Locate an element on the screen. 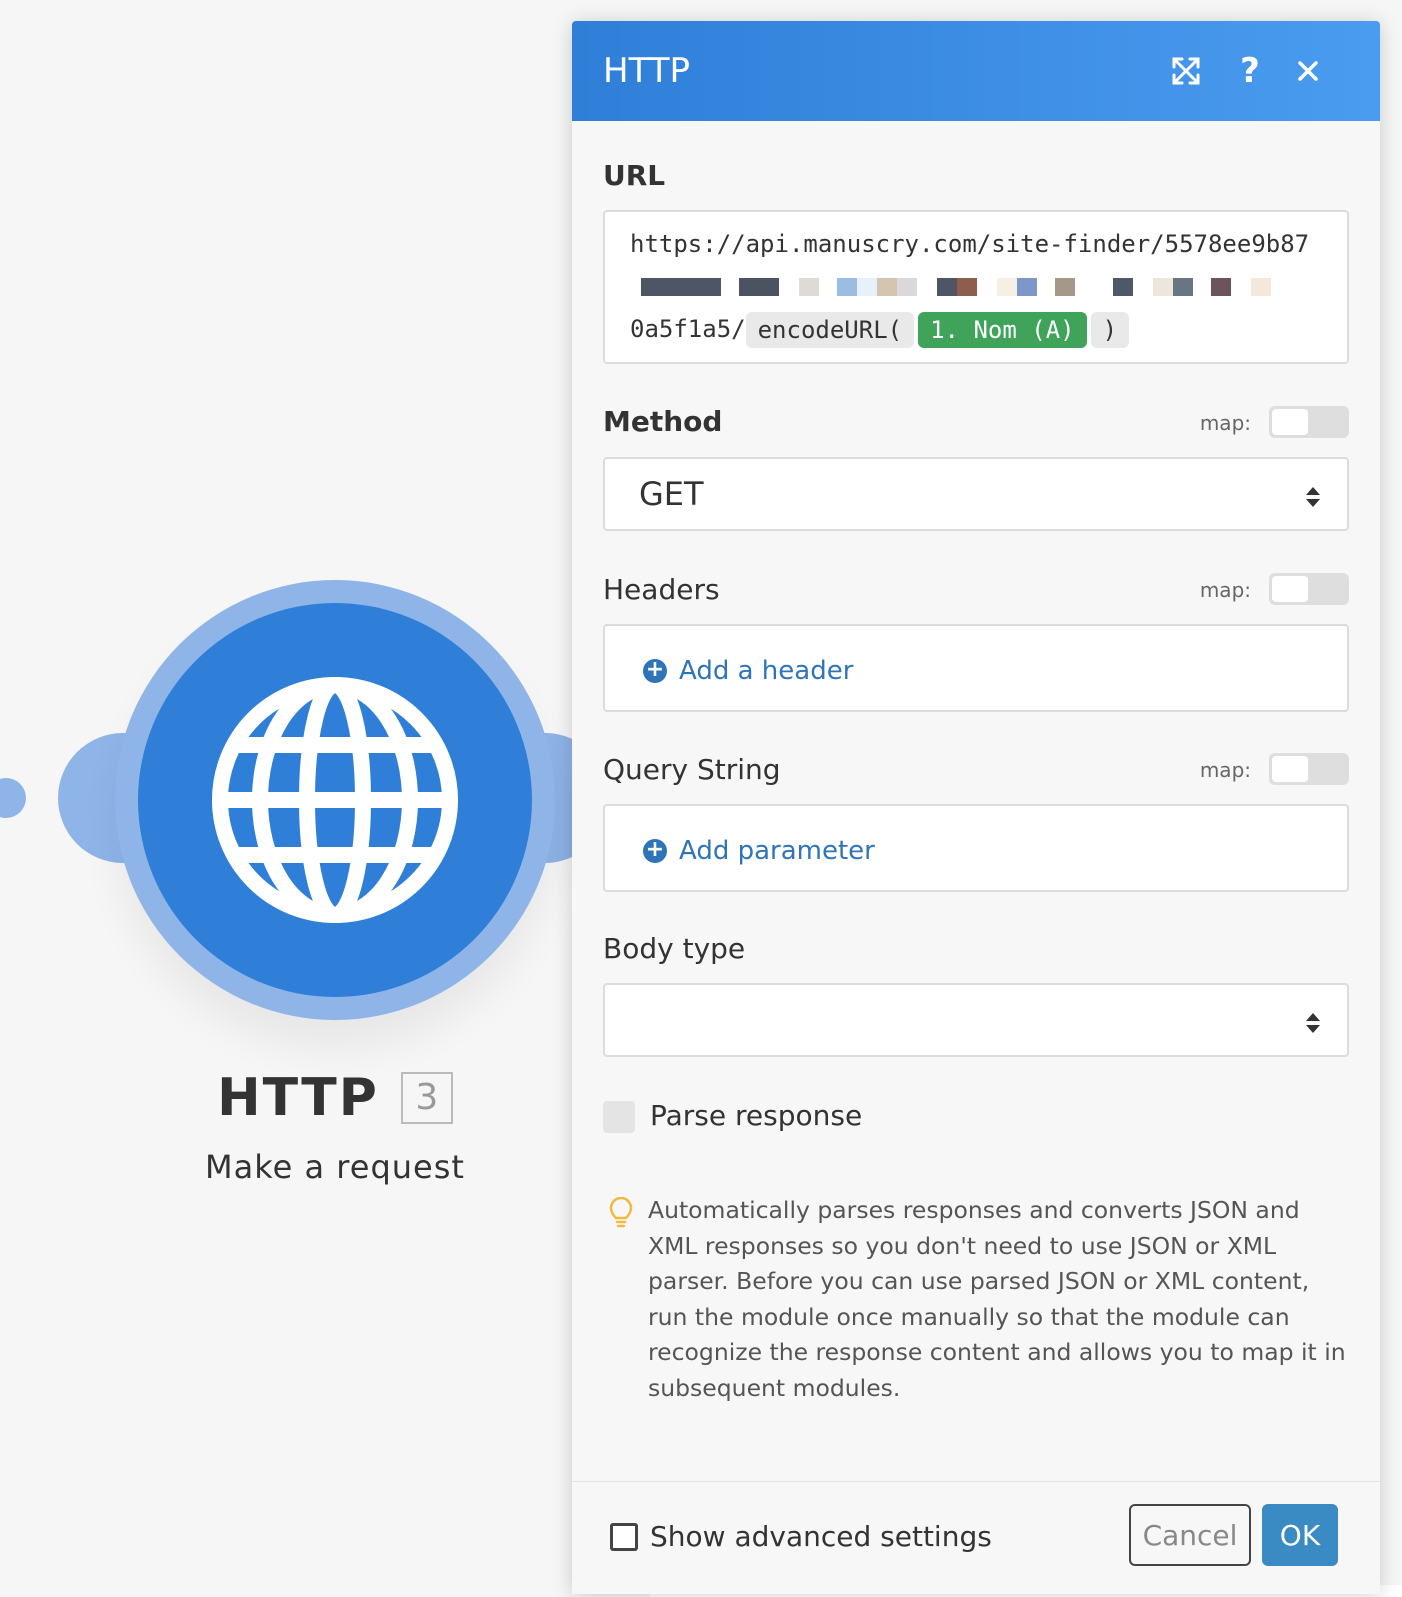 The height and width of the screenshot is (1597, 1402). dialog-header: HTTP ? is located at coordinates (976, 71).